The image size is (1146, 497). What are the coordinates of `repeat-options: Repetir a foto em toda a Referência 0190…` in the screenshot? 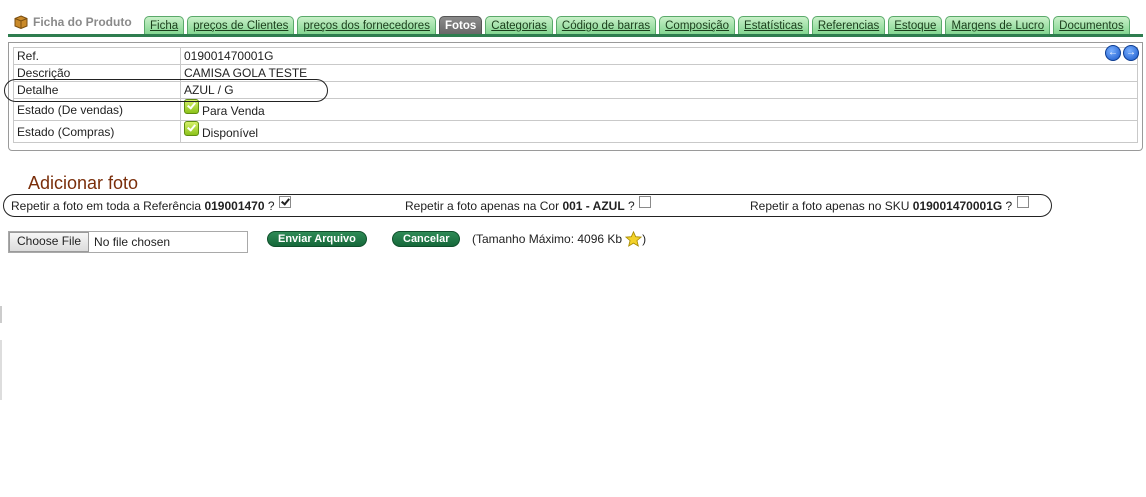 It's located at (527, 205).